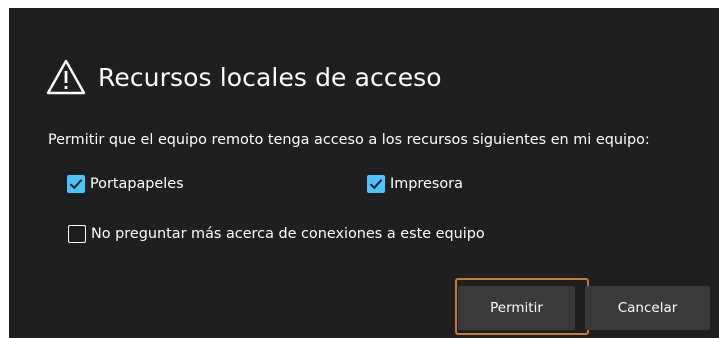 This screenshot has height=338, width=719. Describe the element at coordinates (77, 234) in the screenshot. I see `dont-ask-again-checkbox` at that location.